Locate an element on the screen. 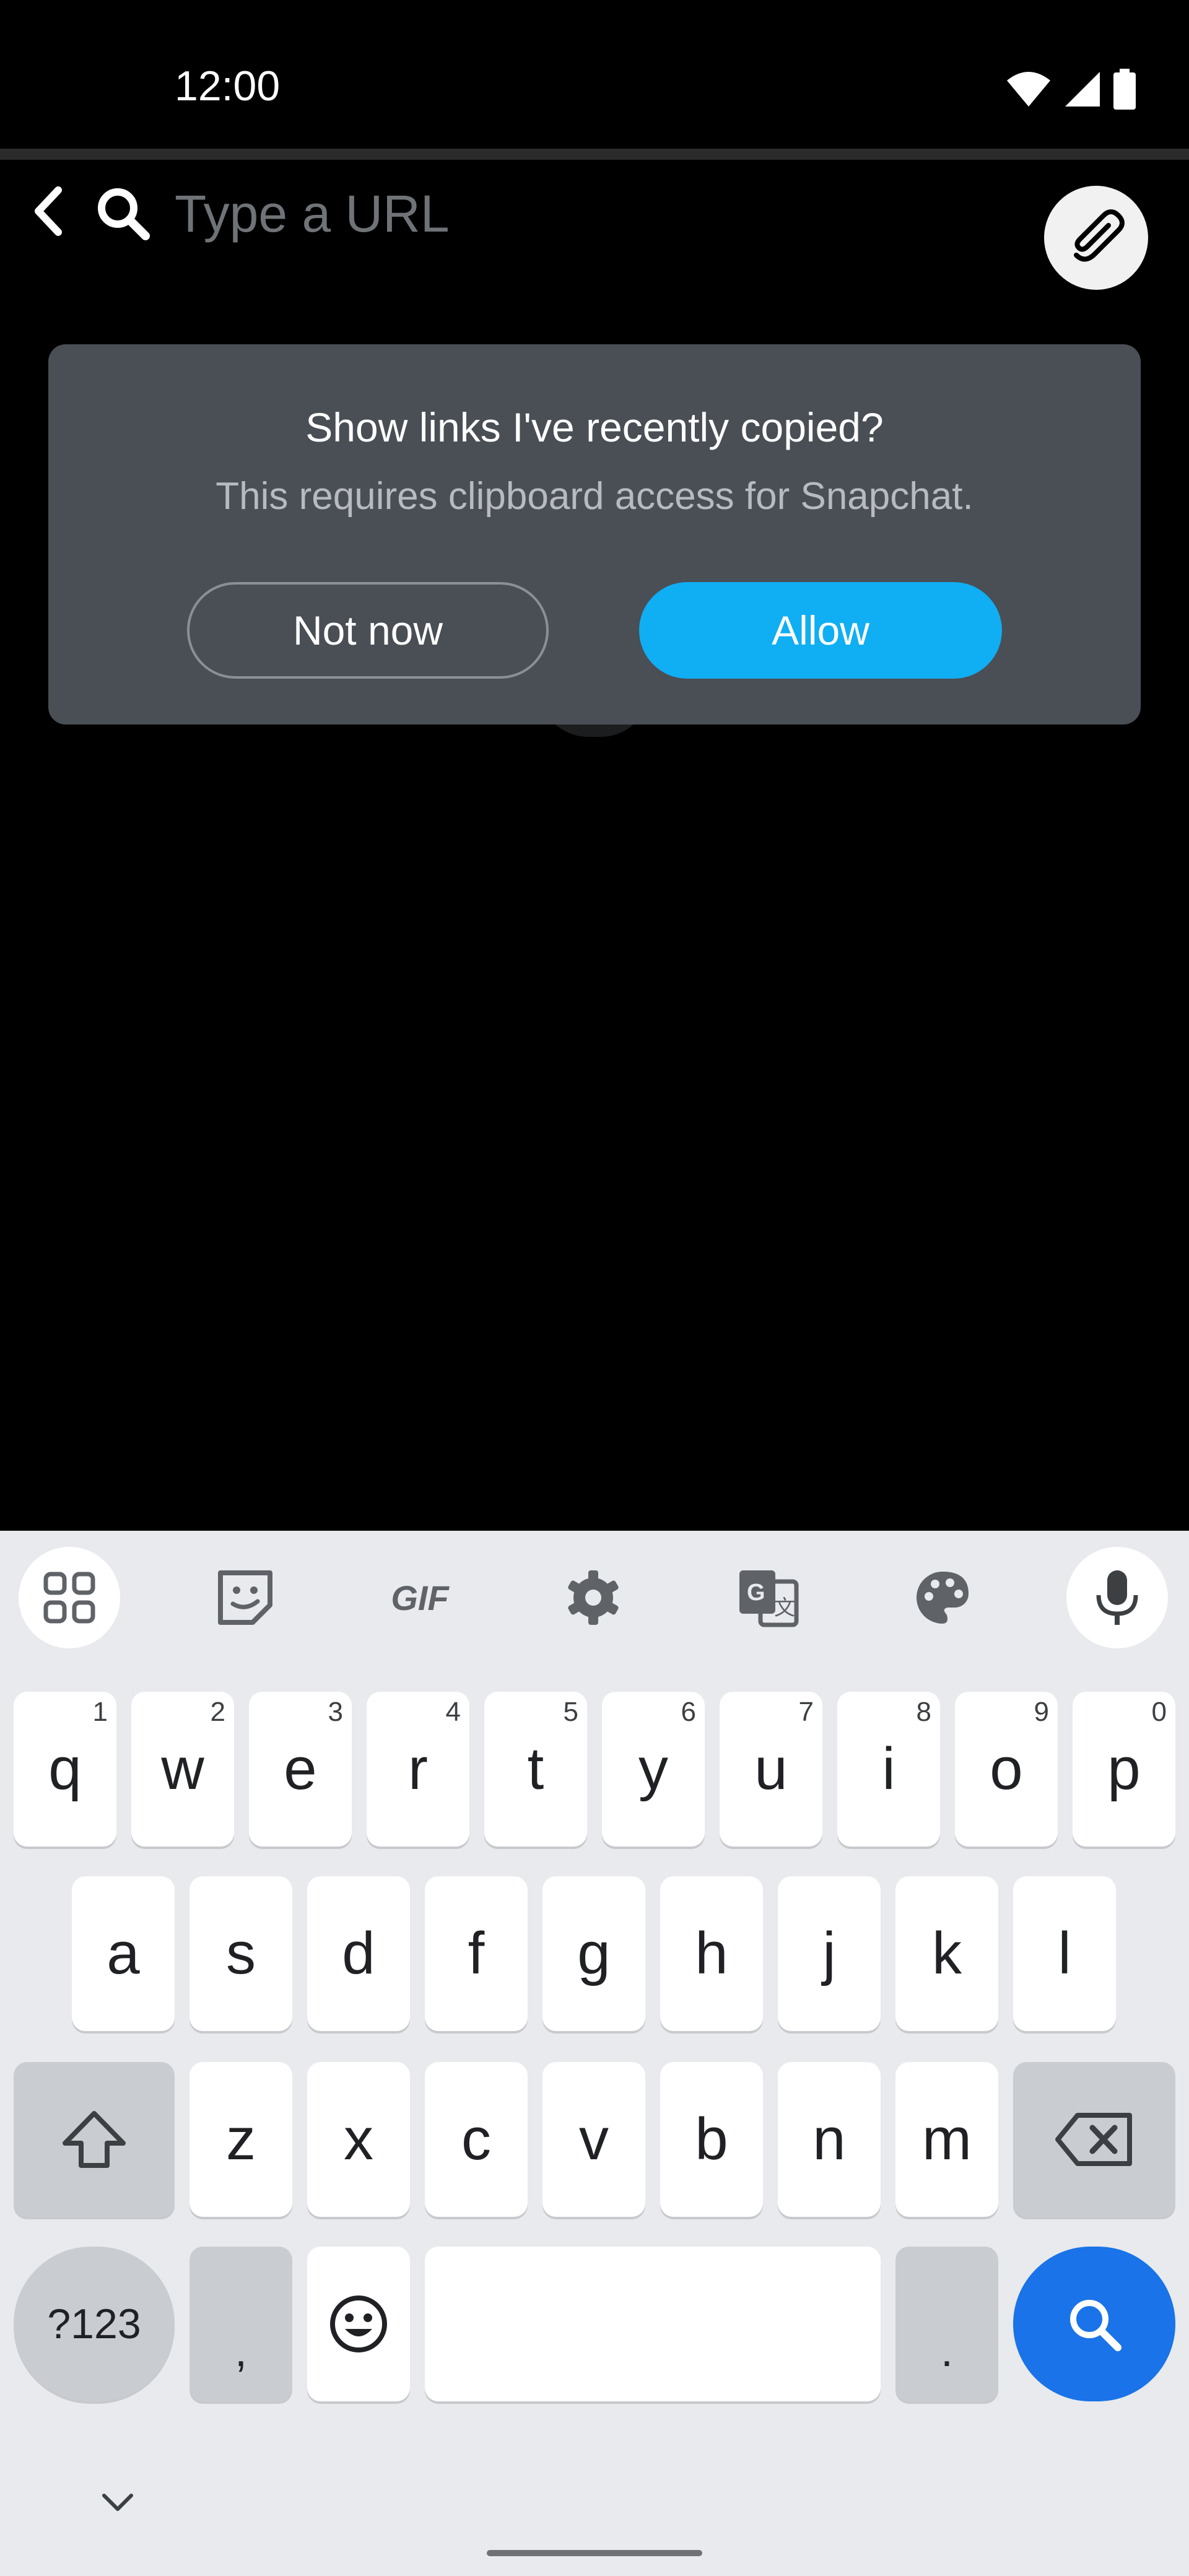  back-button is located at coordinates (48, 211).